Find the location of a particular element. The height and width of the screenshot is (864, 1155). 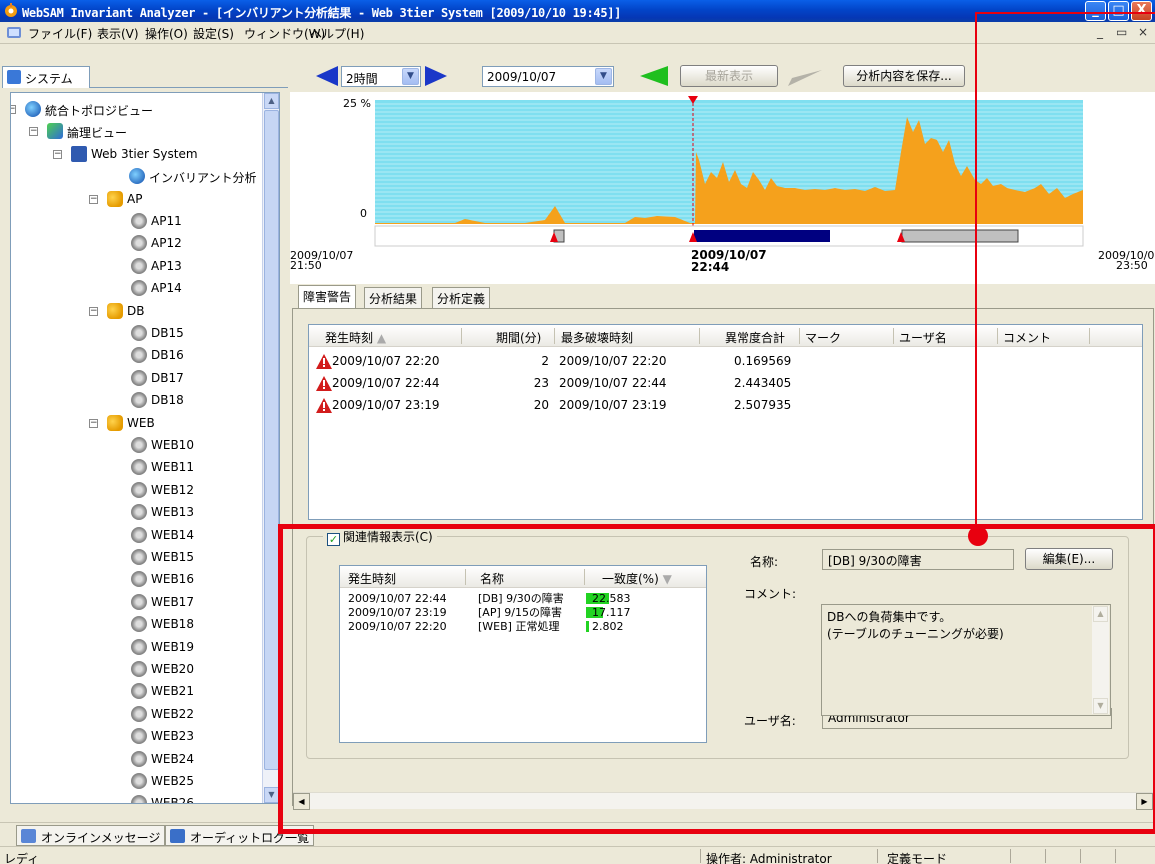

col-mark: マーク is located at coordinates (823, 337).